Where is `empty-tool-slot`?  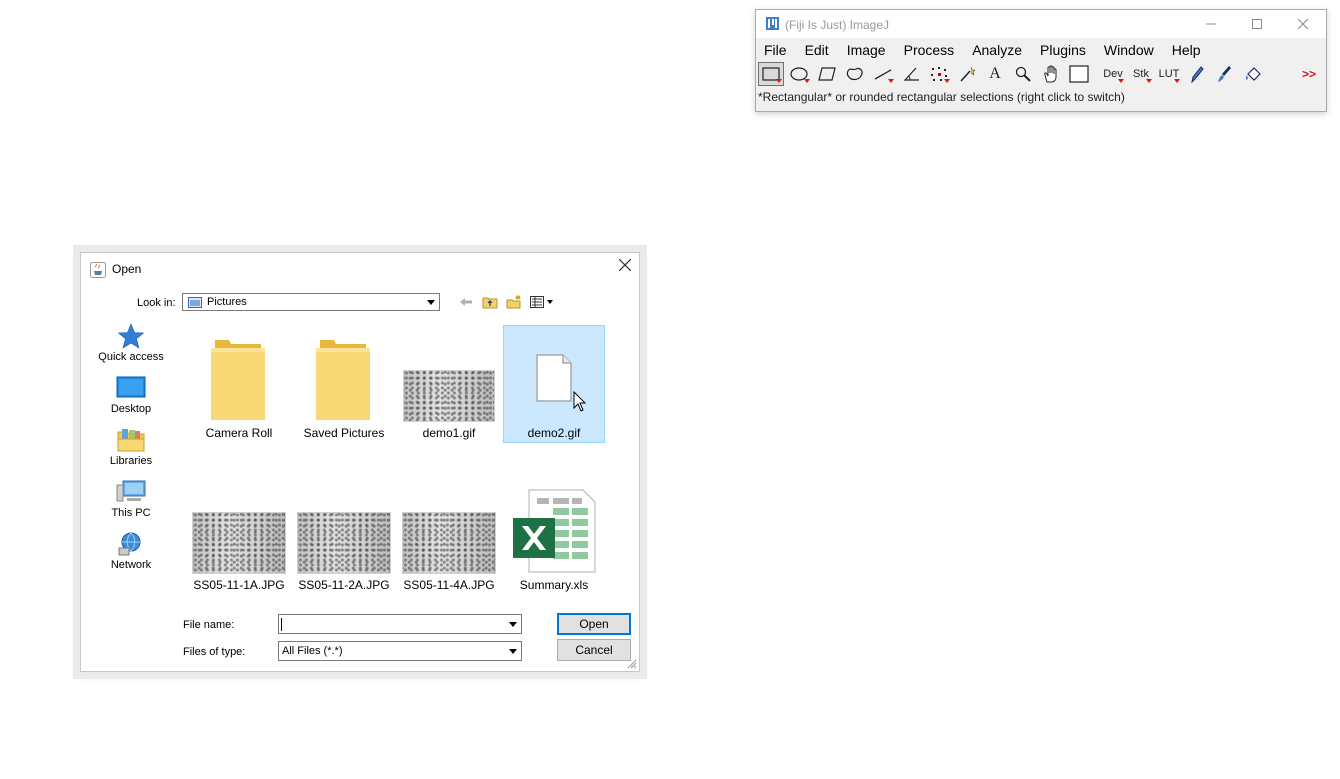 empty-tool-slot is located at coordinates (1281, 74).